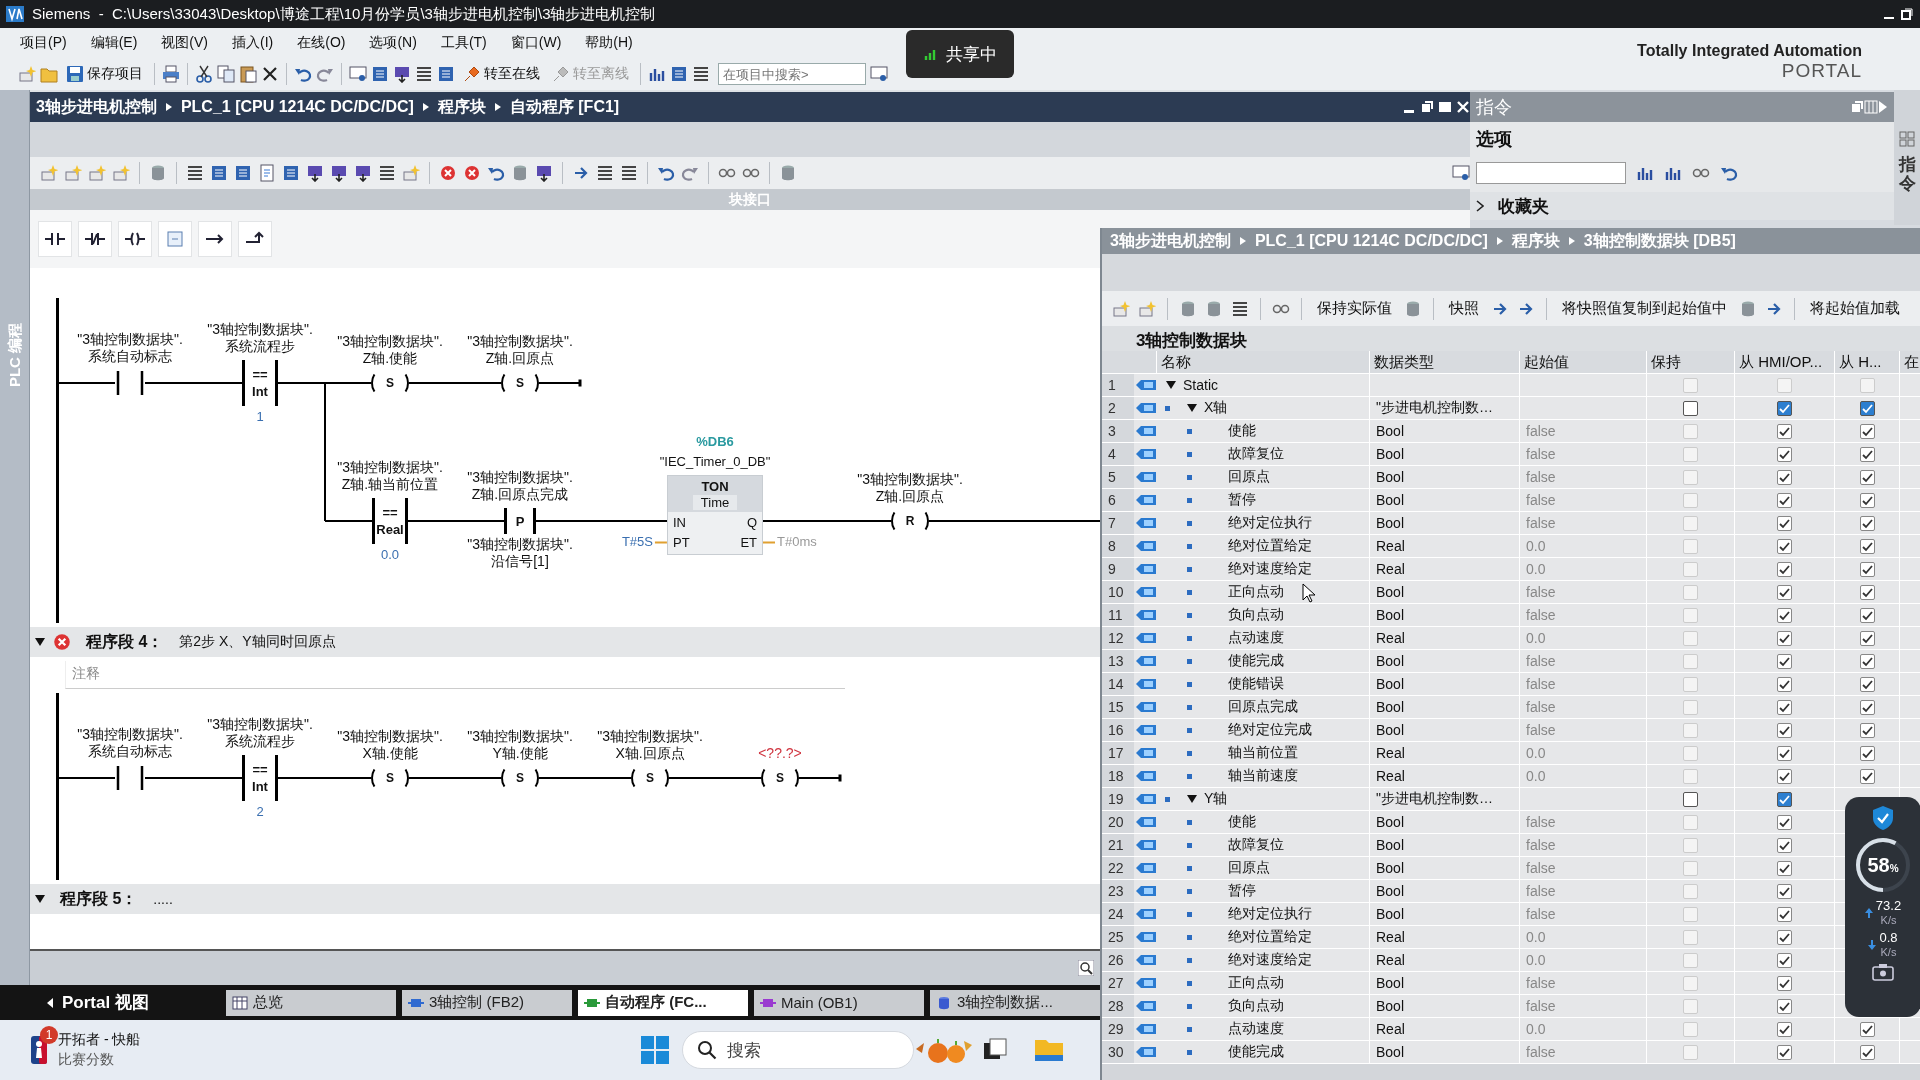 The image size is (1920, 1080). I want to click on menu-item: 选项(N), so click(393, 43).